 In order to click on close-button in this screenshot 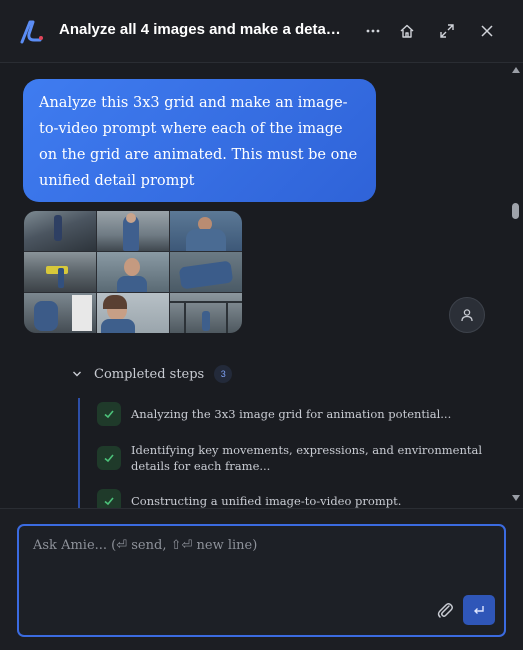, I will do `click(487, 31)`.